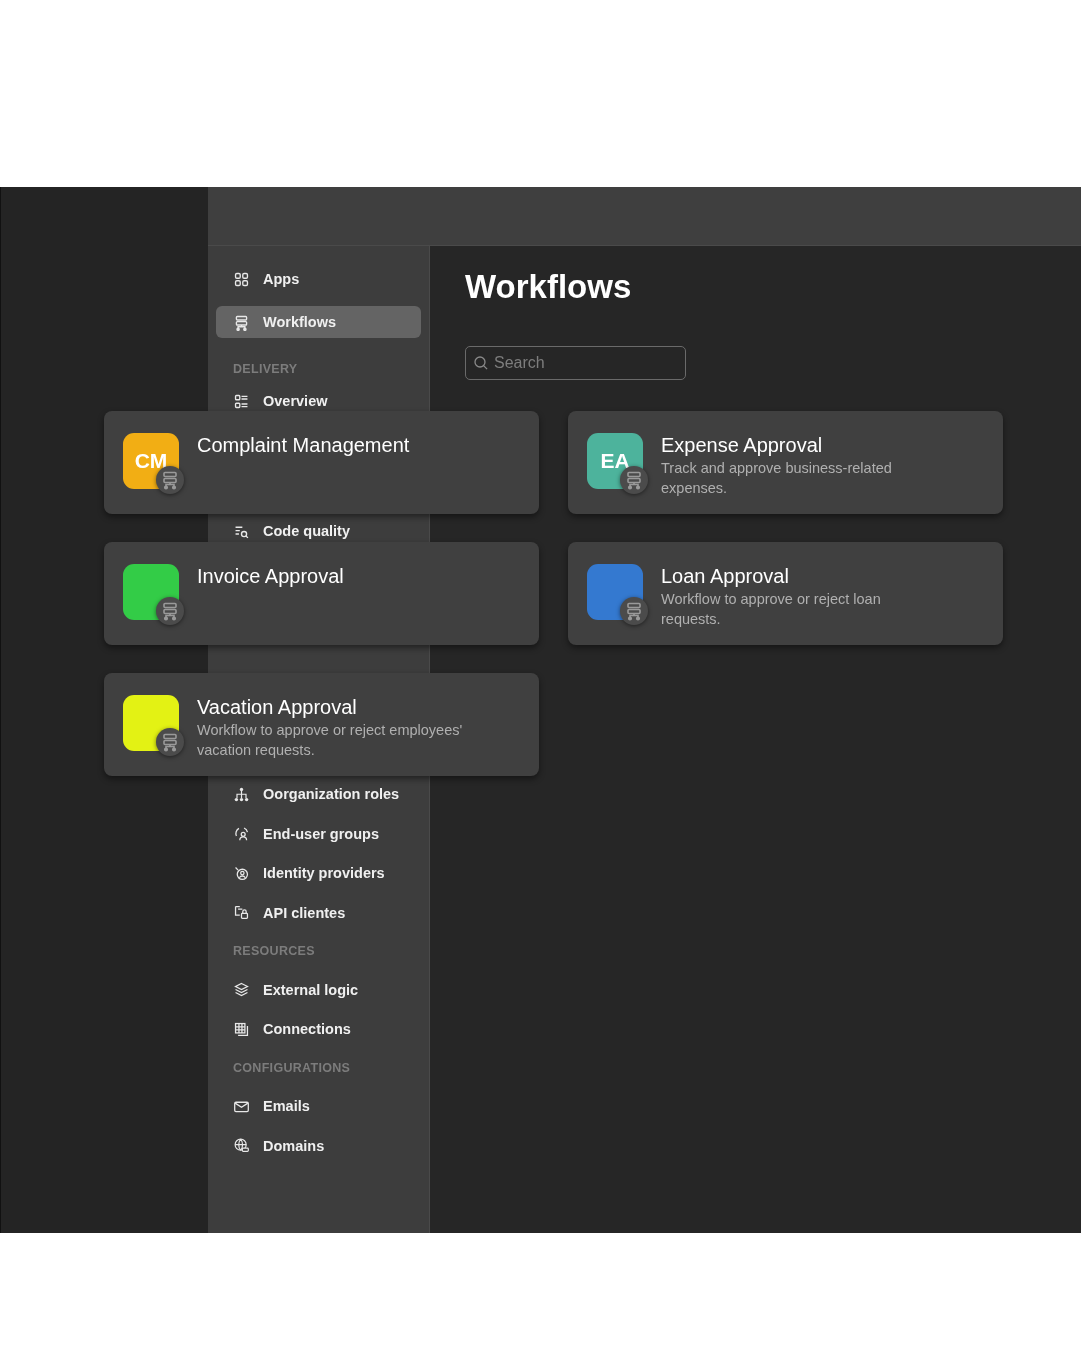 The image size is (1081, 1350). I want to click on workflow-icon, so click(241, 322).